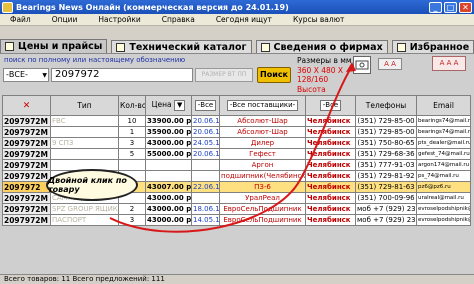 This screenshot has height=284, width=474. What do you see at coordinates (132, 105) in the screenshot?
I see `header-qty: Кол-во` at bounding box center [132, 105].